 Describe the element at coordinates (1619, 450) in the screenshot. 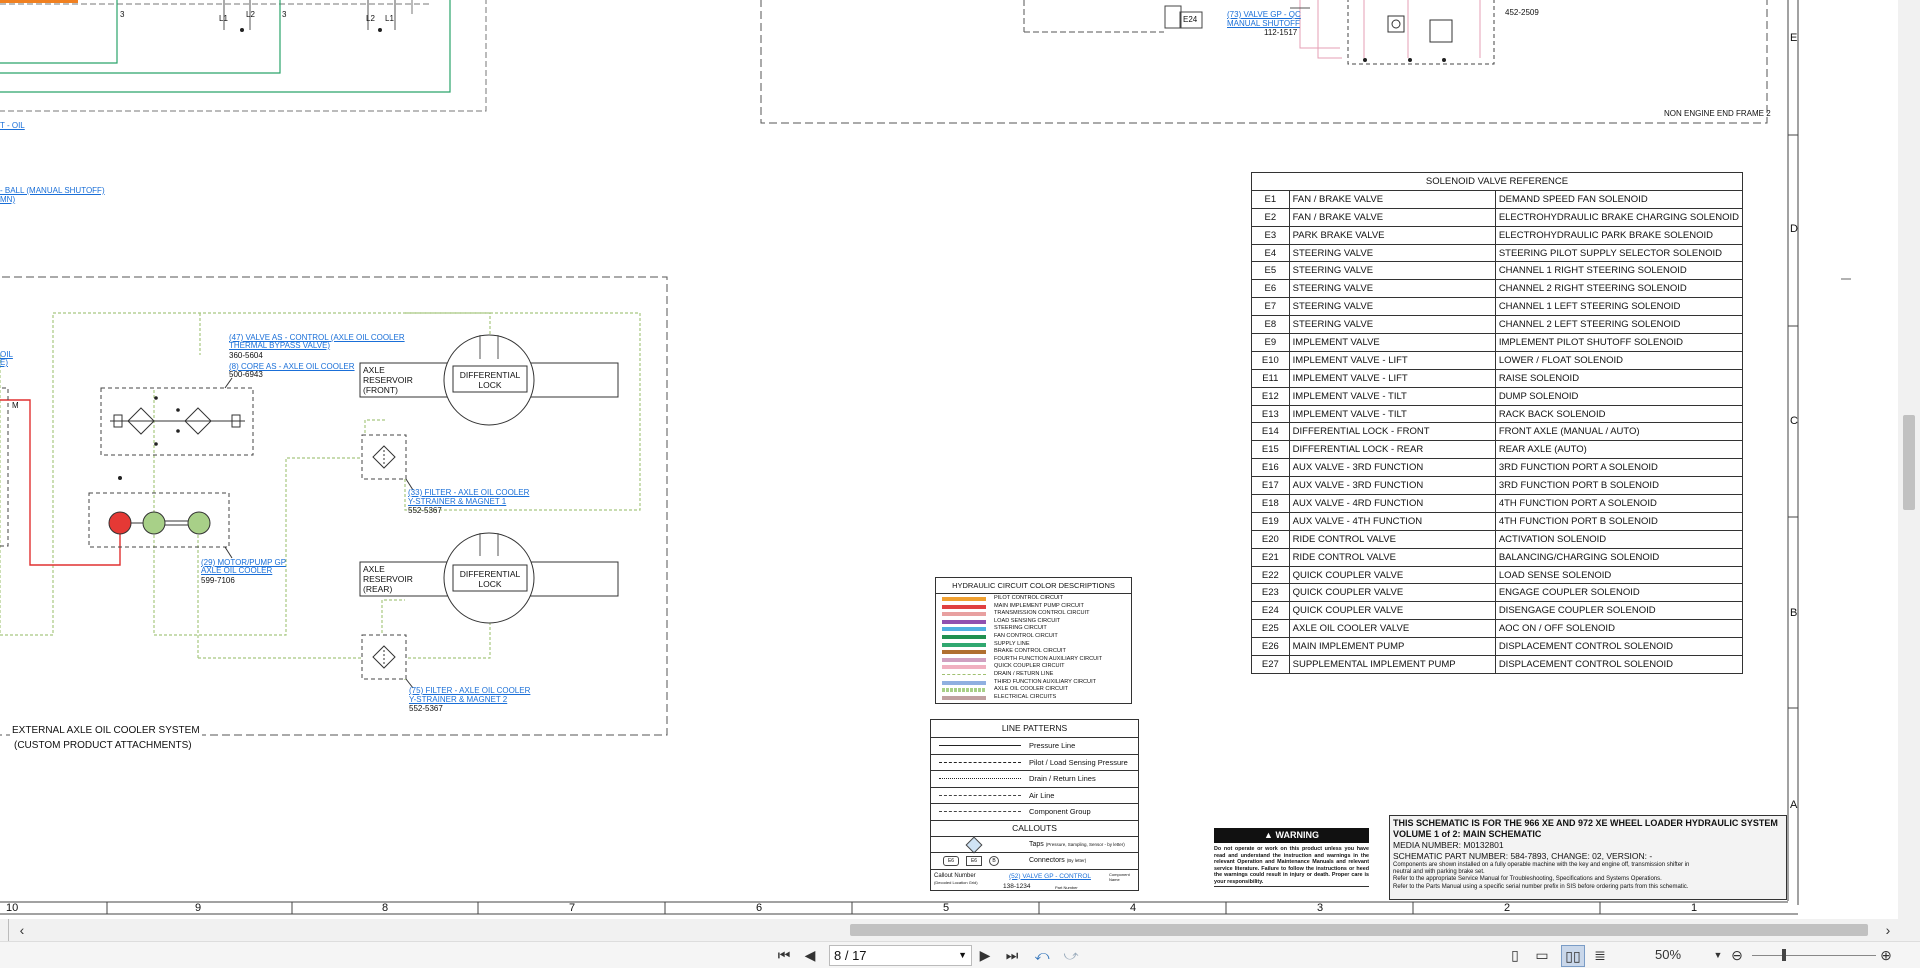

I see `solenoid-description-cell: REAR AXLE (AUTO)` at that location.